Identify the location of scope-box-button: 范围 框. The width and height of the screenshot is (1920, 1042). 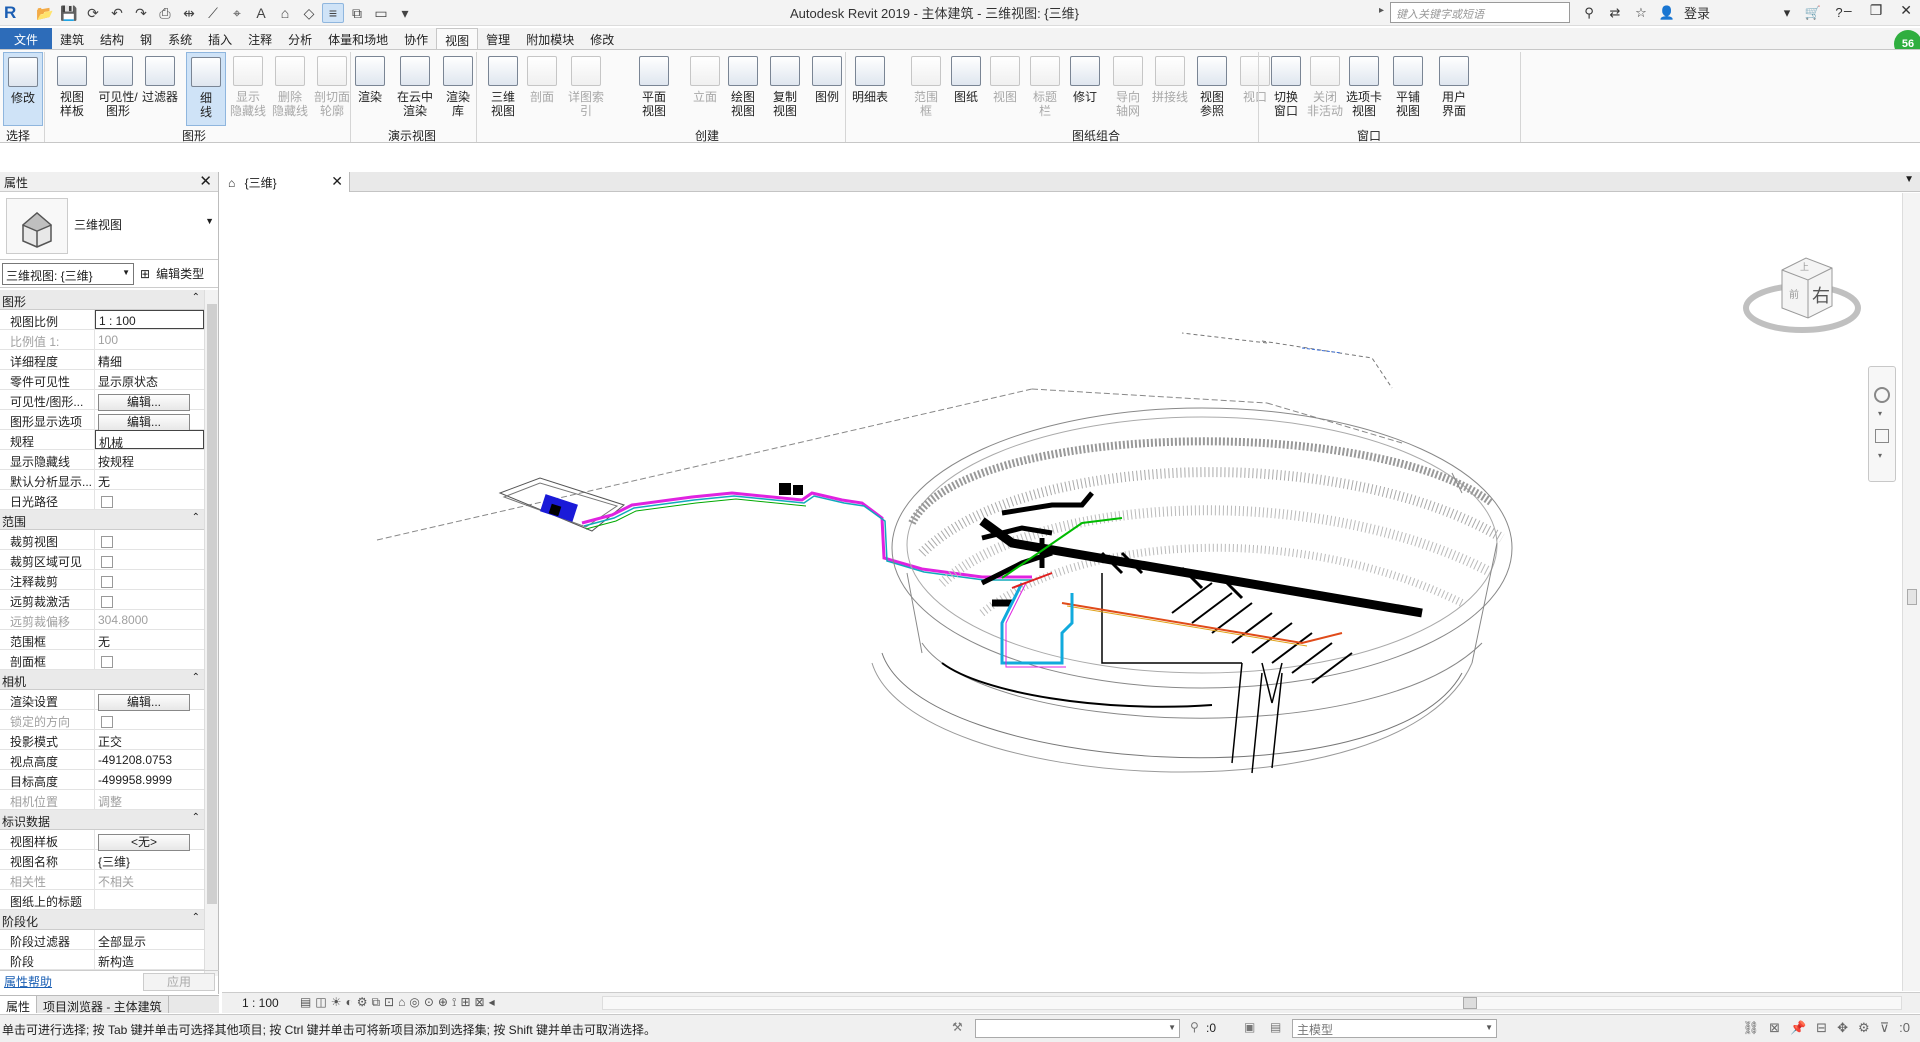
(926, 89).